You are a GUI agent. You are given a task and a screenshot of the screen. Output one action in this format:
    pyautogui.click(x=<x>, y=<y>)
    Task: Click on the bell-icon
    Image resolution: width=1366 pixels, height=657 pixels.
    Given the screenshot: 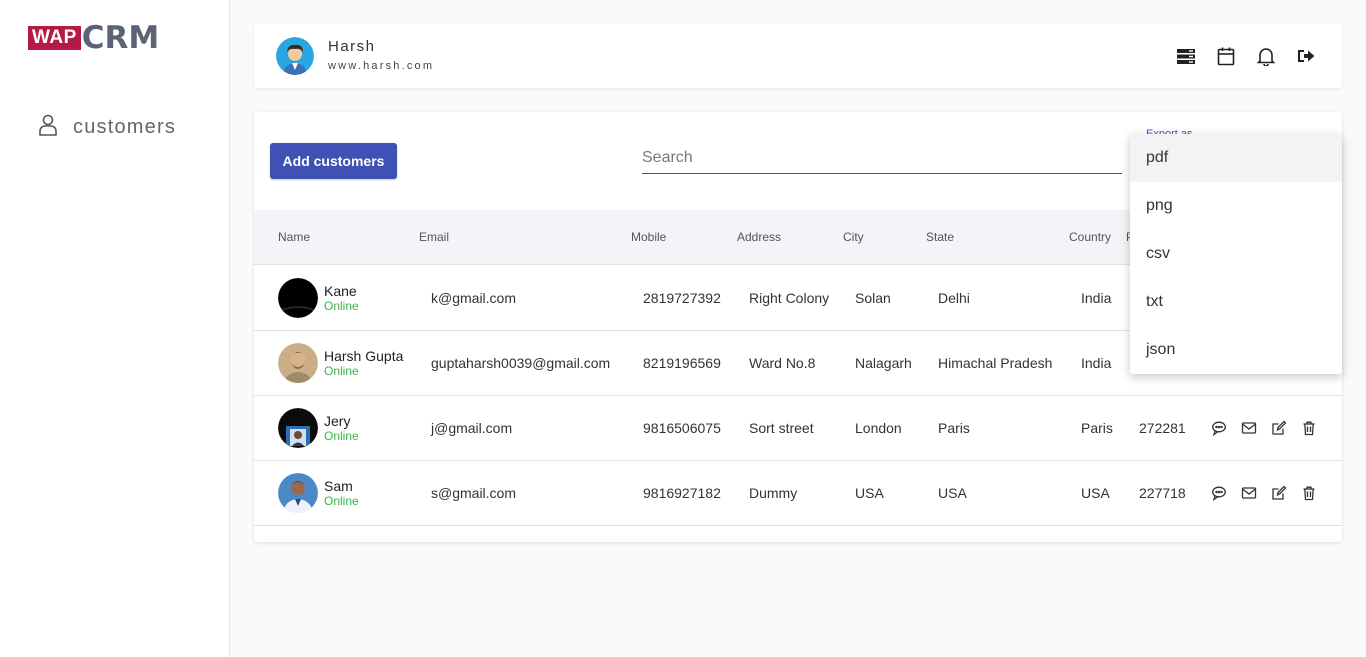 What is the action you would take?
    pyautogui.click(x=1266, y=56)
    